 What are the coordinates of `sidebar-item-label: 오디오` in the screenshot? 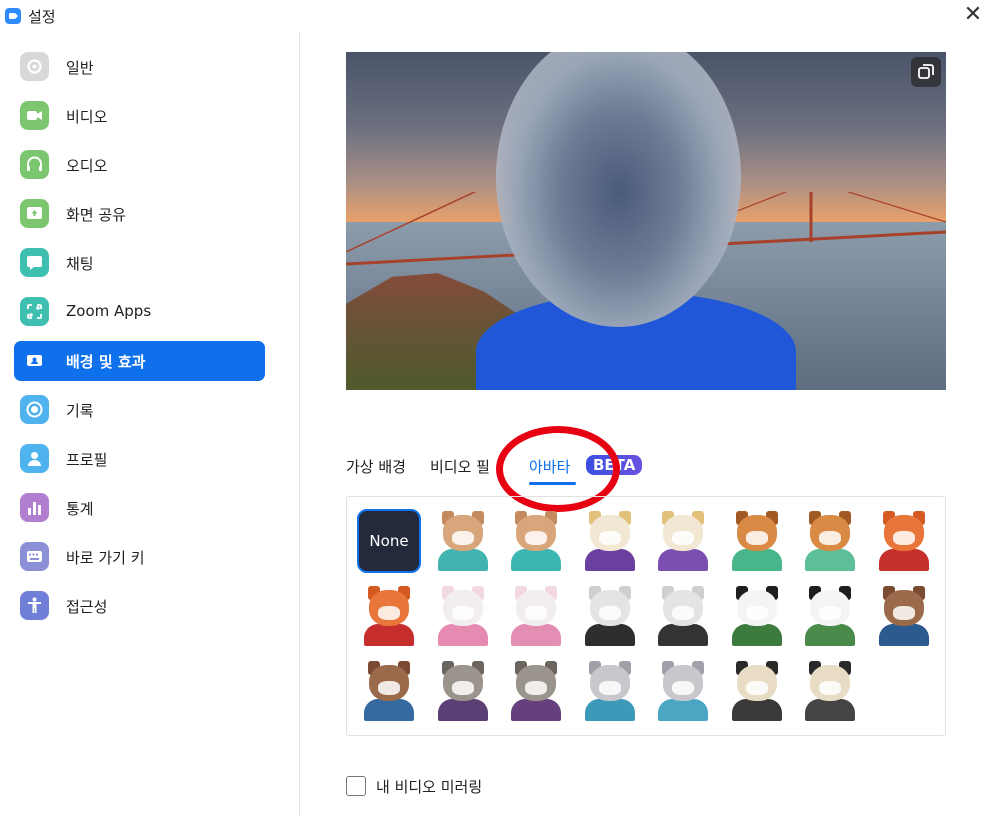 It's located at (87, 166).